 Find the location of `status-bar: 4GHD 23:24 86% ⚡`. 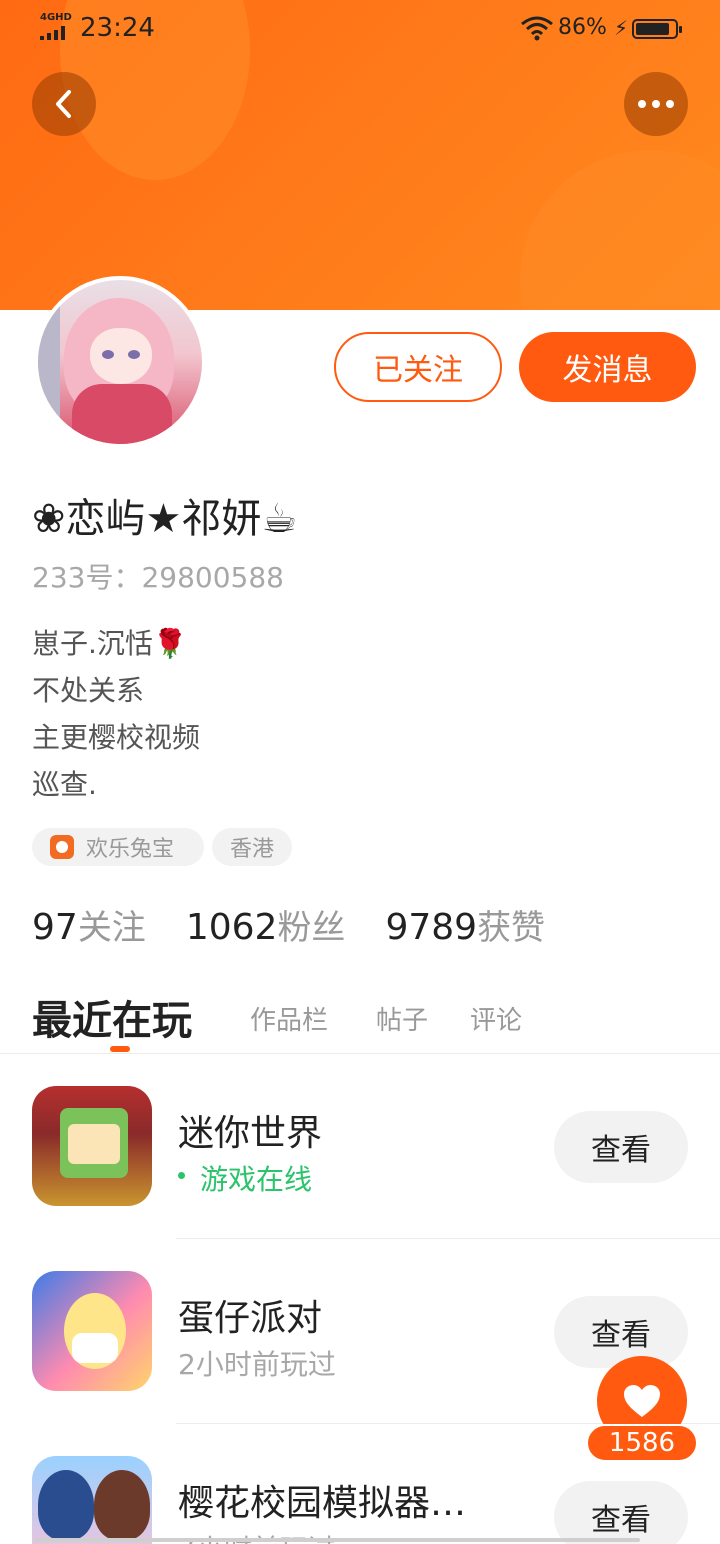

status-bar: 4GHD 23:24 86% ⚡ is located at coordinates (360, 29).